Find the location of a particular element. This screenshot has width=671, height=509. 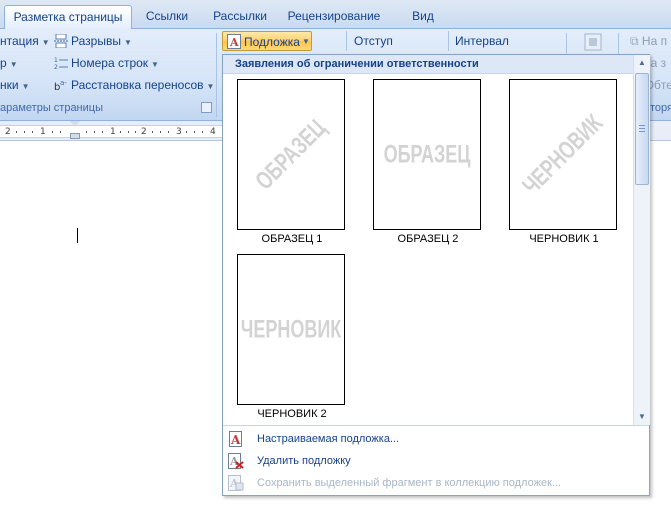

hyphenation-button: b a- Расстановка переносов ▼ is located at coordinates (134, 85).